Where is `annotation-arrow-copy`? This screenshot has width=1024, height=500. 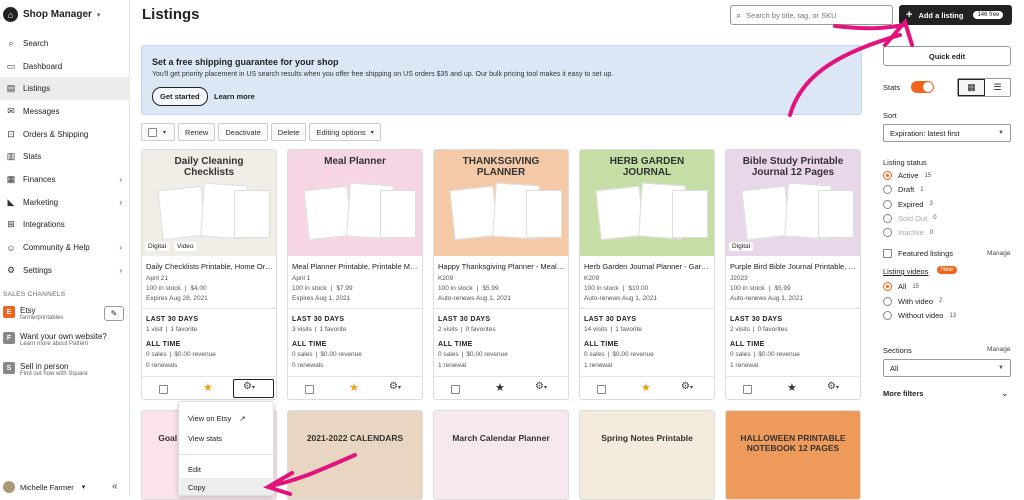 annotation-arrow-copy is located at coordinates (312, 470).